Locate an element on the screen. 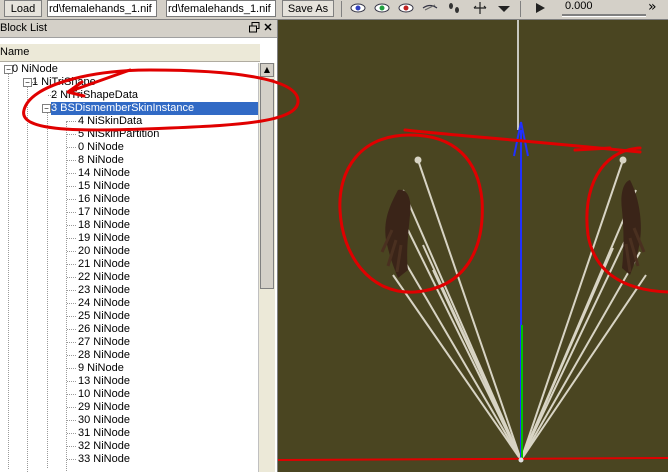  tree-row: 20 NiNode is located at coordinates (104, 251).